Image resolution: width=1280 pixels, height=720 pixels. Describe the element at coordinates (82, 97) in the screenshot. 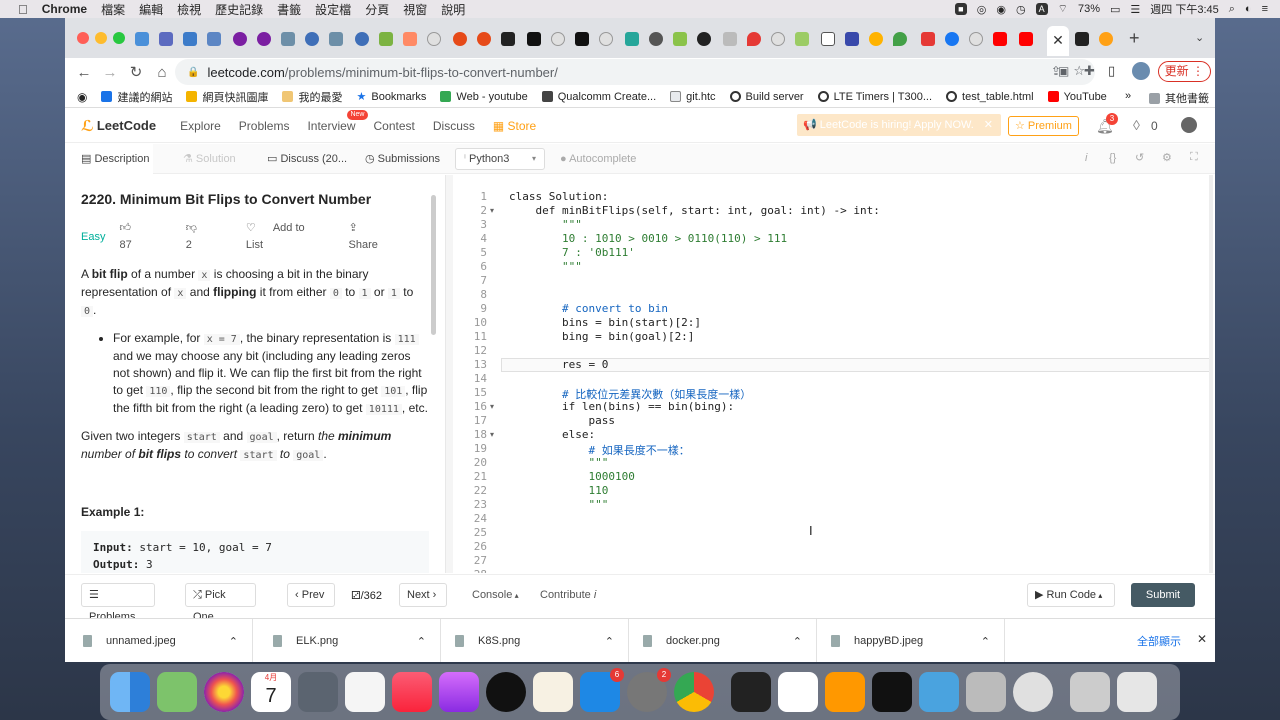

I see `apps-icon: ◉` at that location.